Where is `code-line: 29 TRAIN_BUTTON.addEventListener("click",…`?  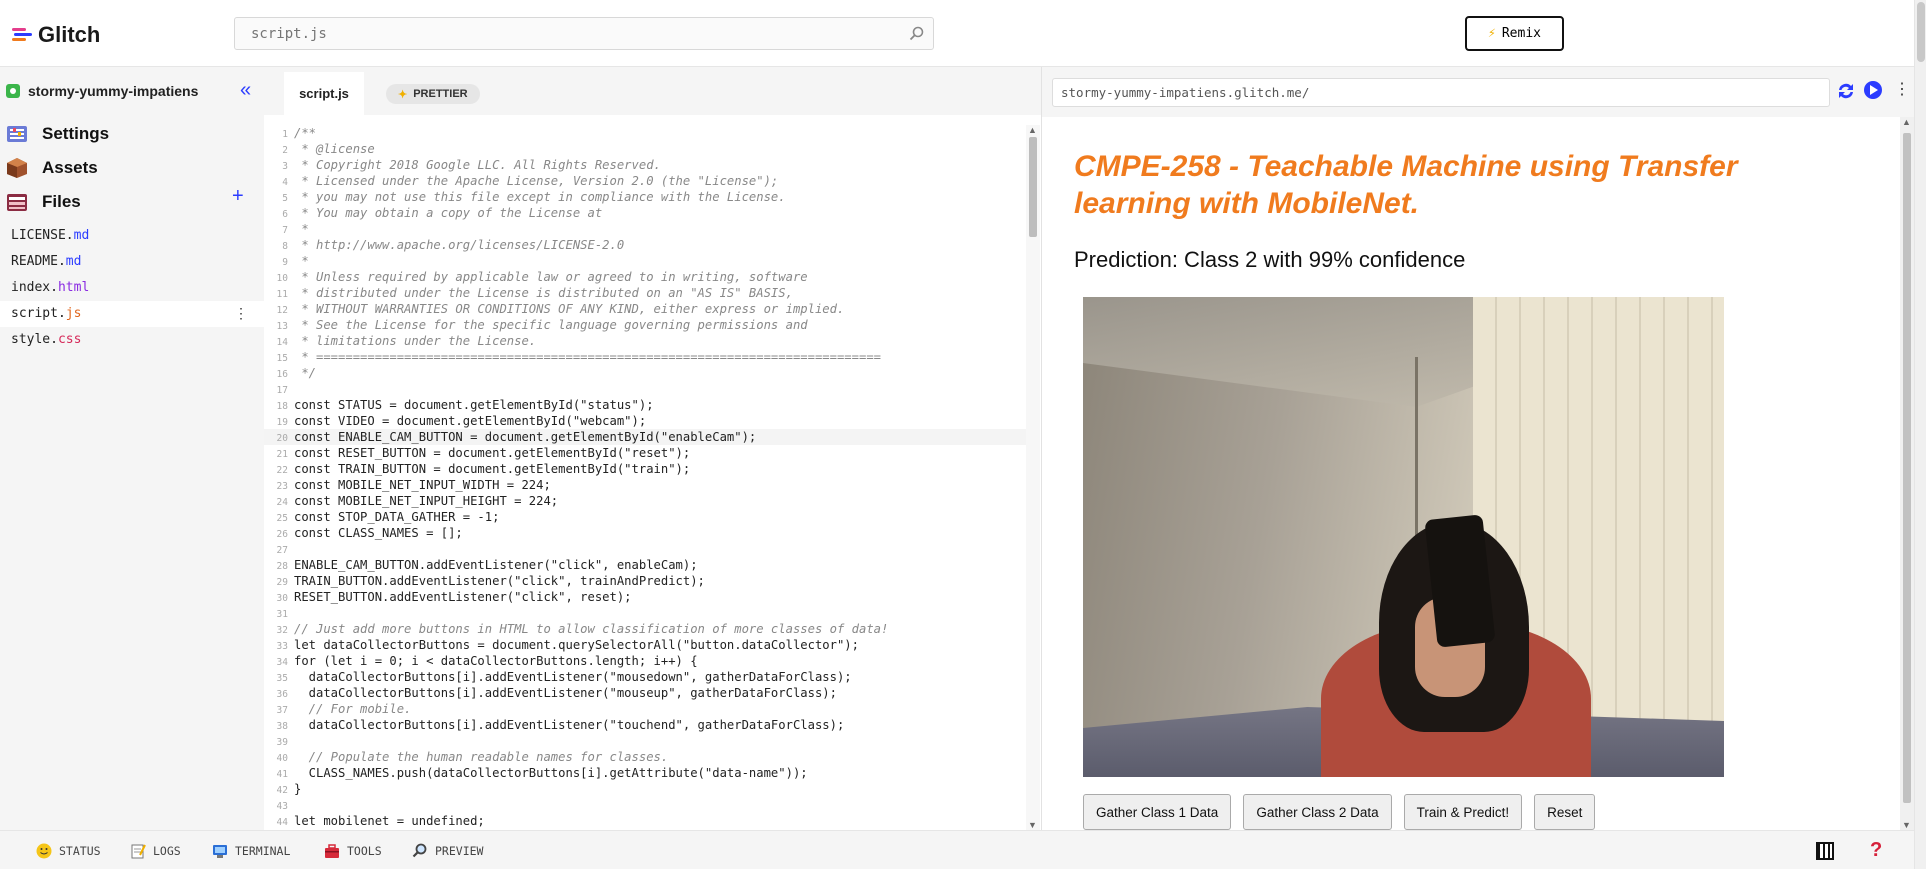
code-line: 29 TRAIN_BUTTON.addEventListener("click",… is located at coordinates (645, 581).